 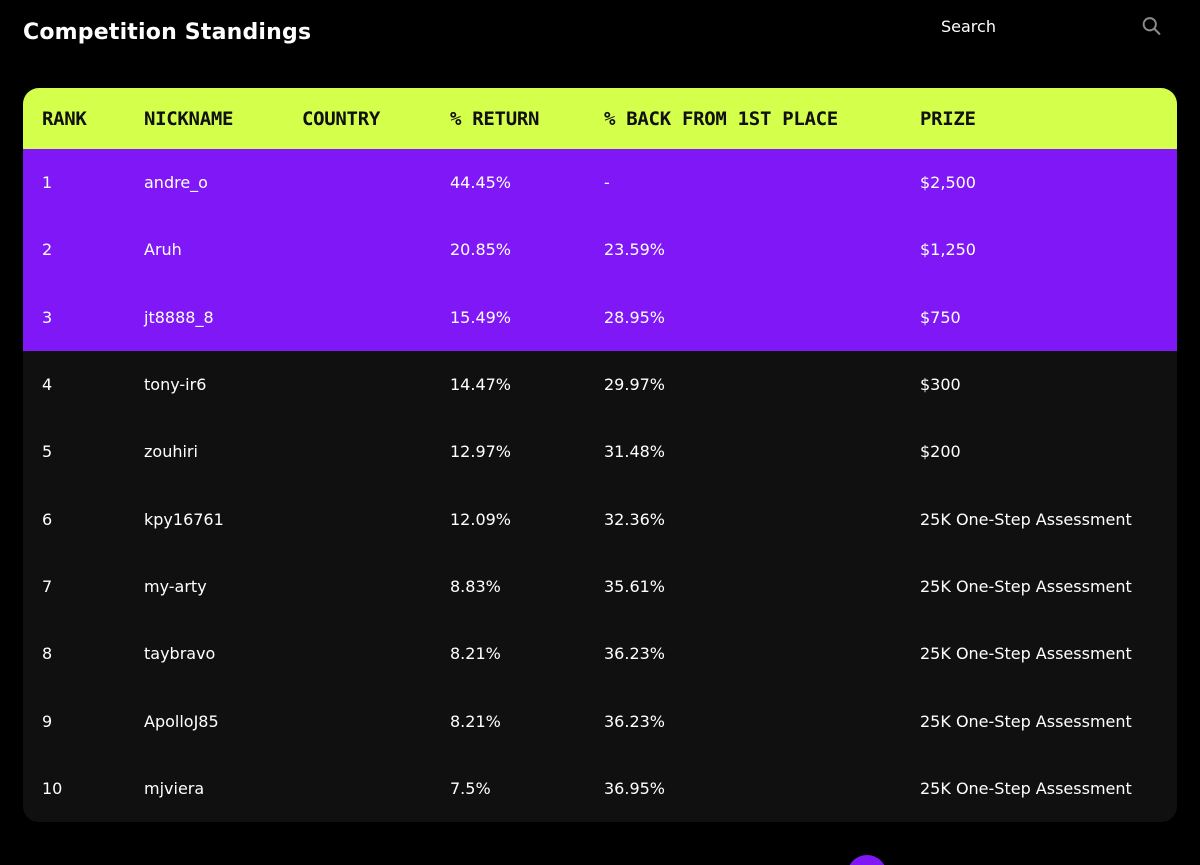 I want to click on table-row: 2 Aruh 20.85% 23.59% $1,250, so click(x=600, y=250).